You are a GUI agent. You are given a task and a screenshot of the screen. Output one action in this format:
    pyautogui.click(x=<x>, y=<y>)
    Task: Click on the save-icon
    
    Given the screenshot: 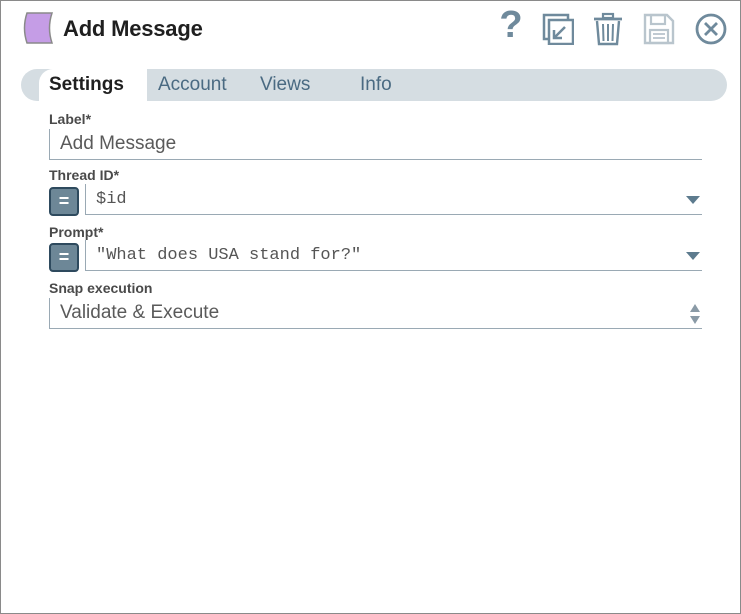 What is the action you would take?
    pyautogui.click(x=659, y=29)
    